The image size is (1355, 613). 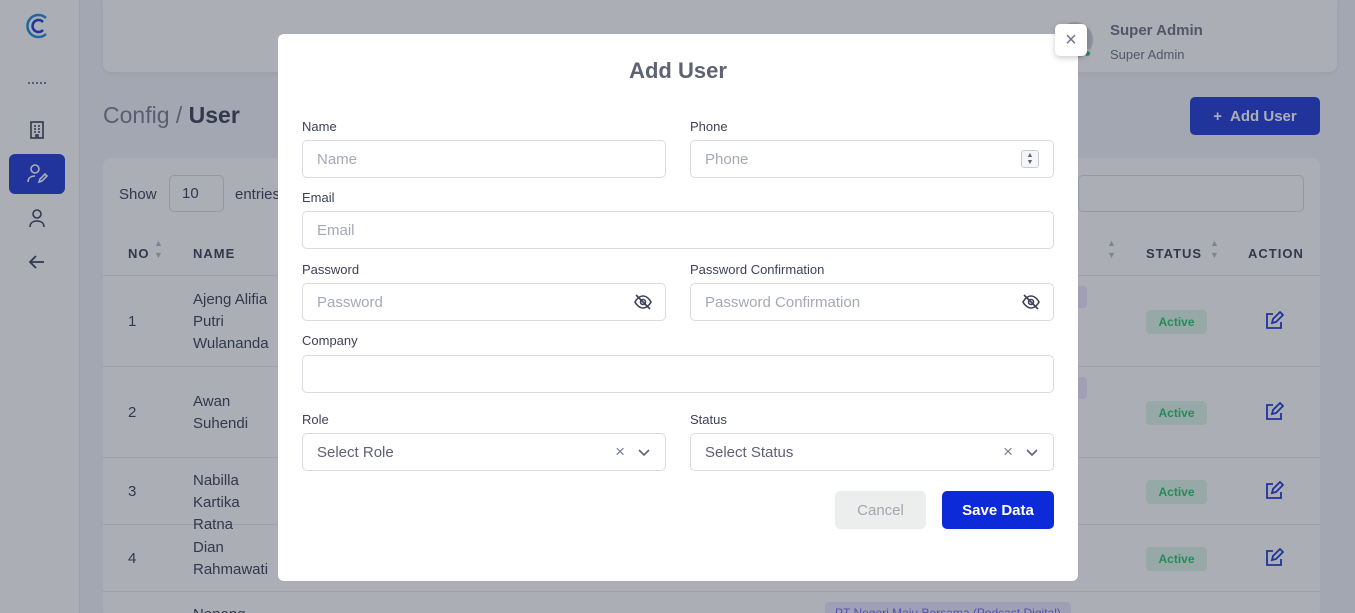 What do you see at coordinates (872, 302) in the screenshot?
I see `password-confirmation-input` at bounding box center [872, 302].